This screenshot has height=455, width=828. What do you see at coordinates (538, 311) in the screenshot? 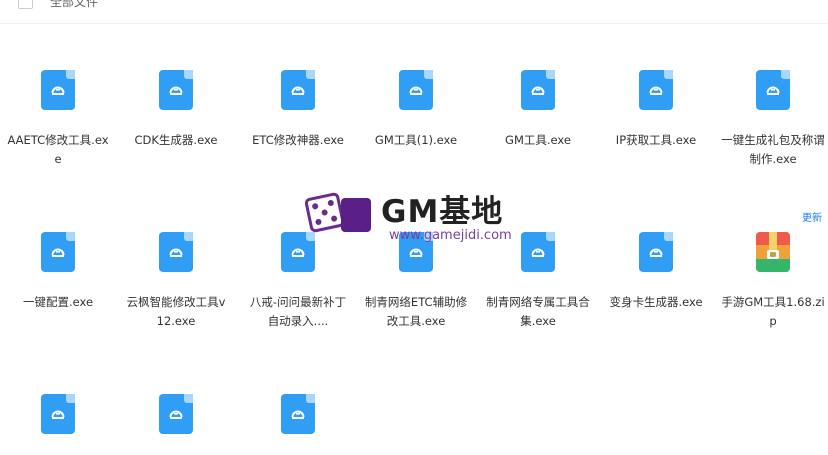
I see `file-name: 制青网络专属工具合集.exe` at bounding box center [538, 311].